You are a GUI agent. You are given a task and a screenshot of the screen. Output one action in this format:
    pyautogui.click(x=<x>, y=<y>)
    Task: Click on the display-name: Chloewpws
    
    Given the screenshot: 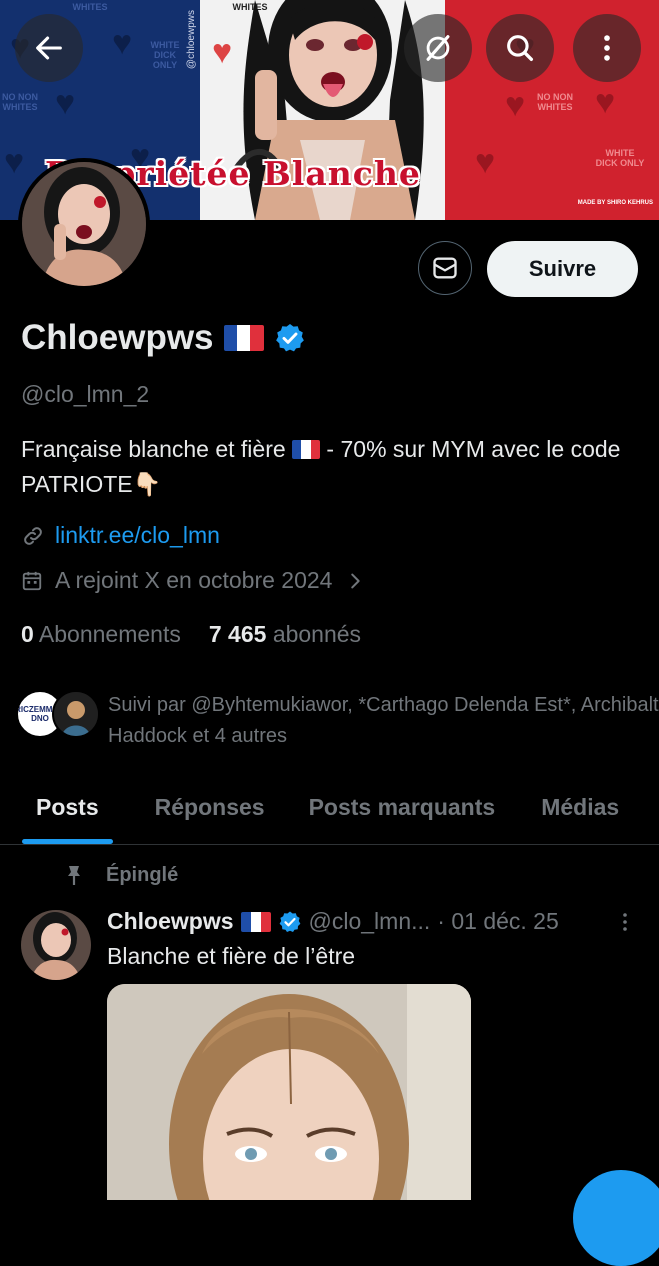 What is the action you would take?
    pyautogui.click(x=117, y=337)
    